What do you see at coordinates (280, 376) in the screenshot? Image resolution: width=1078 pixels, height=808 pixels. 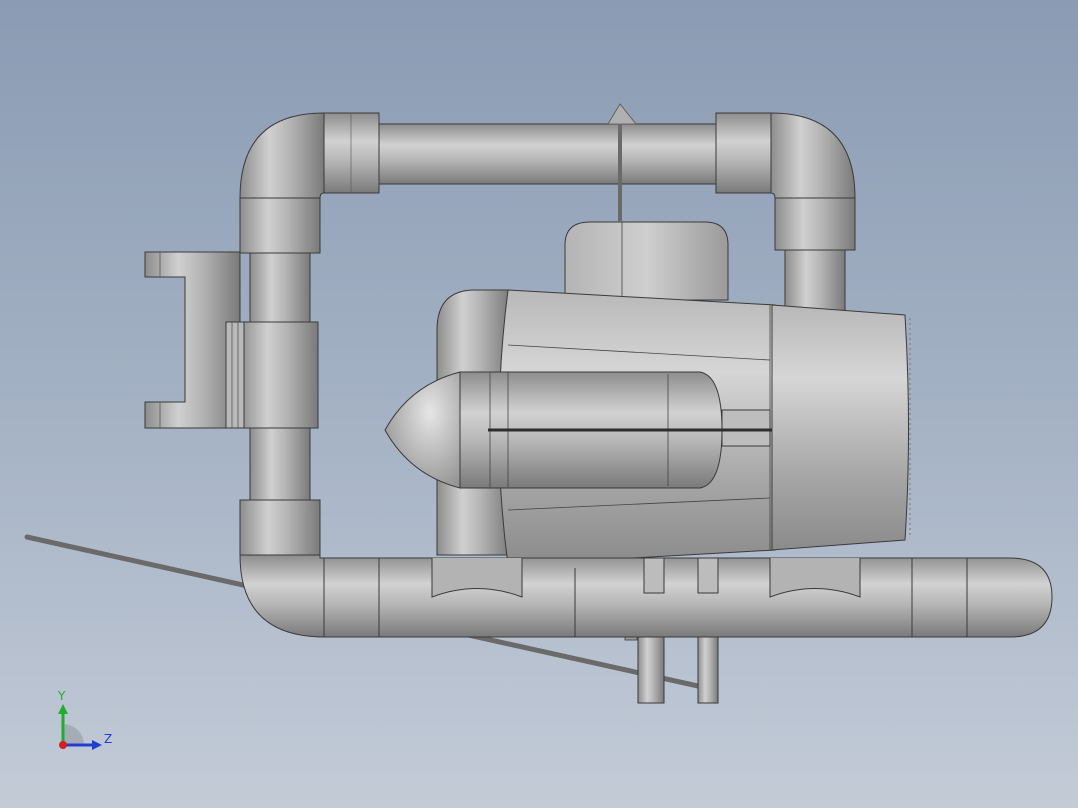 I see `left-pipe` at bounding box center [280, 376].